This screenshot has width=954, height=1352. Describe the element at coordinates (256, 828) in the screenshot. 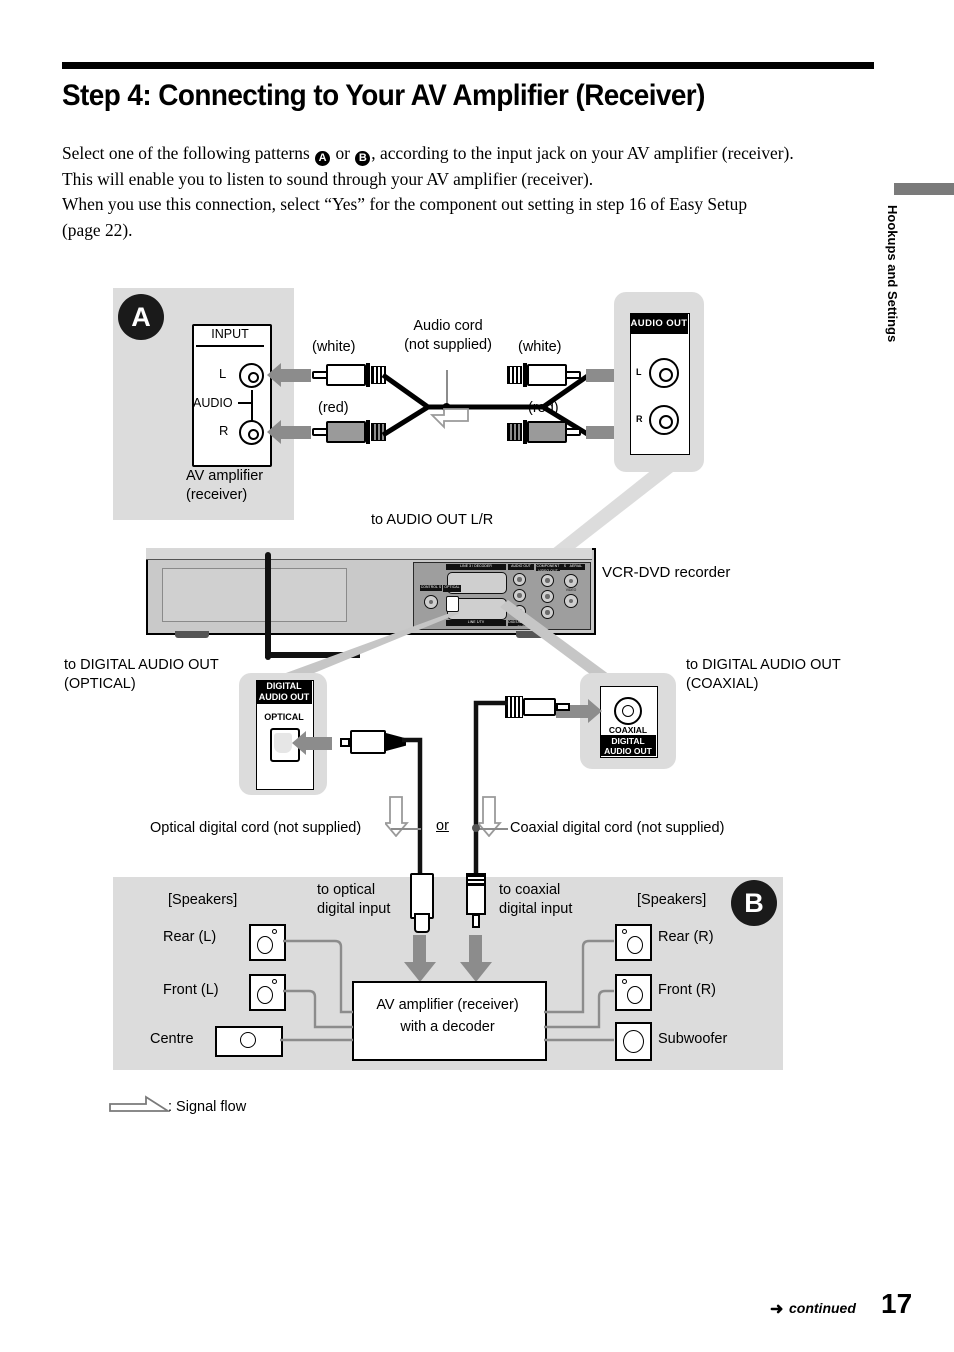

I see `optical-cord-label: Optical digital cord (not supplied)` at that location.